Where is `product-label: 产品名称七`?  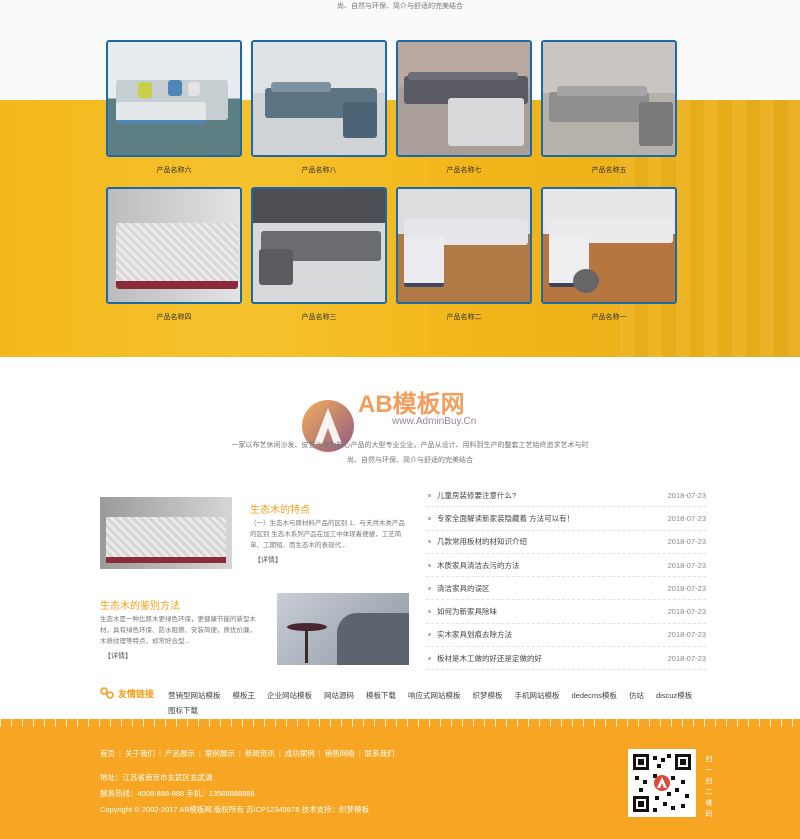 product-label: 产品名称七 is located at coordinates (464, 170).